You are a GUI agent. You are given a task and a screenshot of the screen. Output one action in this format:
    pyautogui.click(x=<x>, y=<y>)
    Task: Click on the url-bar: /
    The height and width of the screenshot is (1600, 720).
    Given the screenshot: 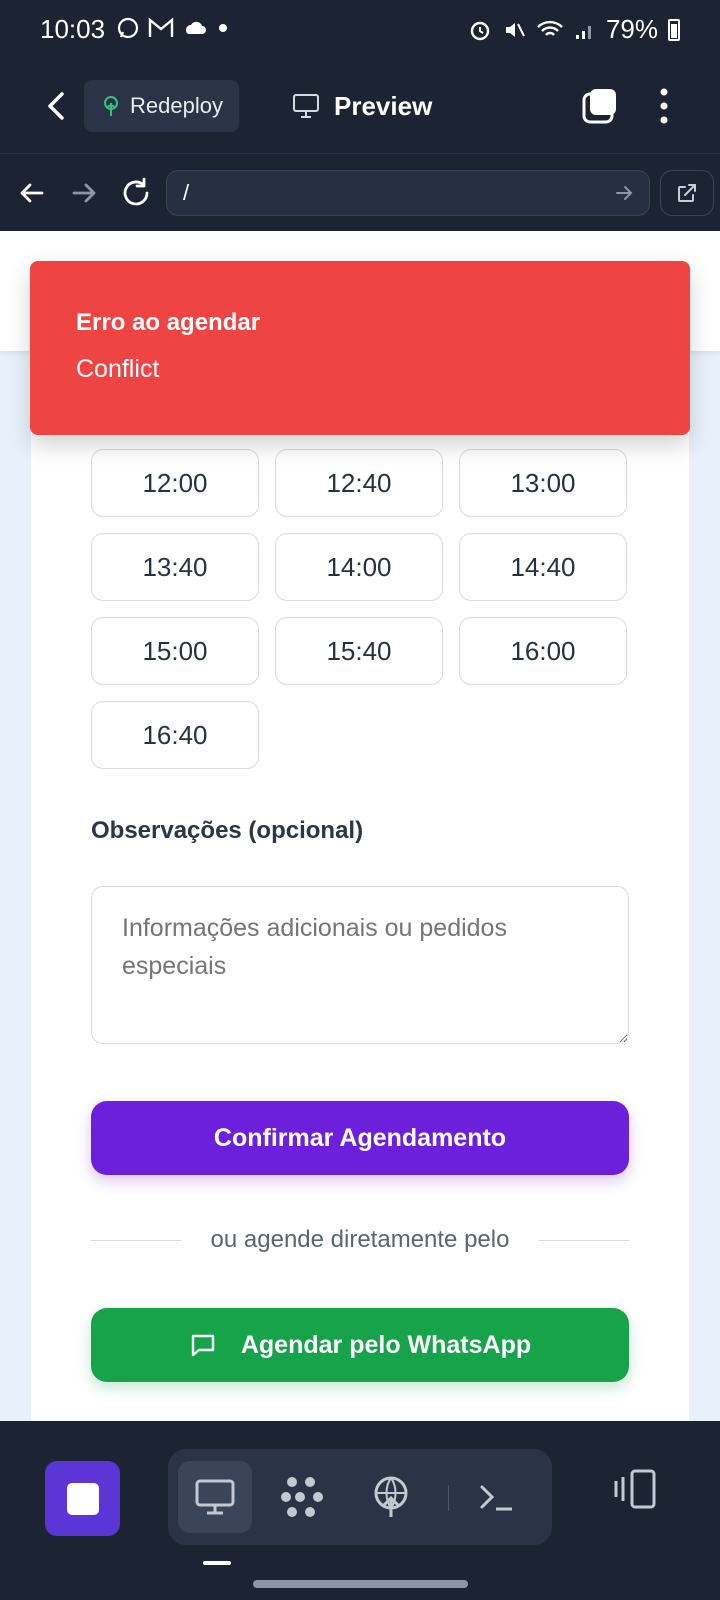 What is the action you would take?
    pyautogui.click(x=360, y=193)
    